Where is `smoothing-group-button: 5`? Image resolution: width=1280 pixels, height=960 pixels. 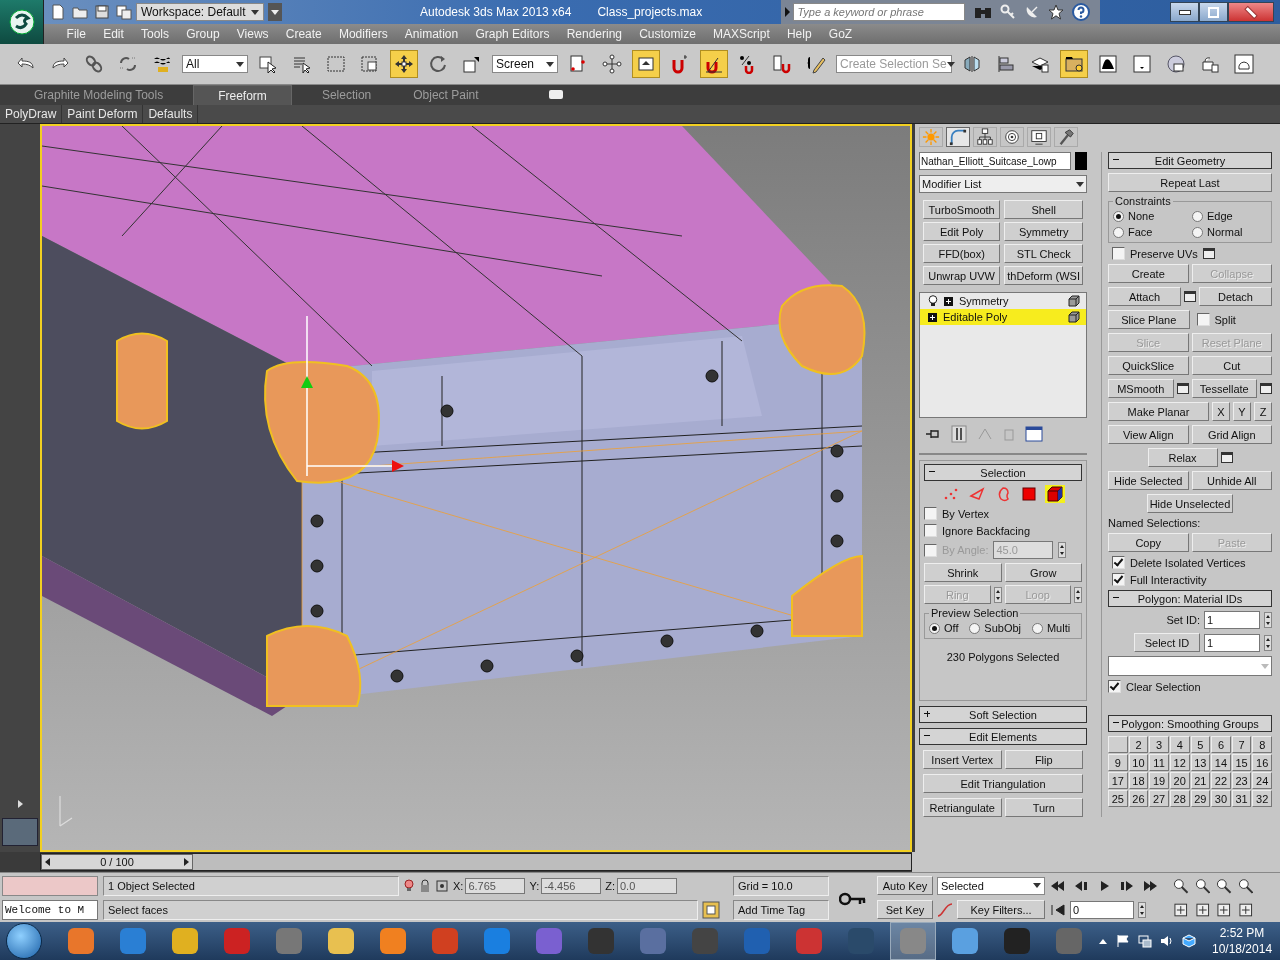
smoothing-group-button: 5 is located at coordinates (1200, 744).